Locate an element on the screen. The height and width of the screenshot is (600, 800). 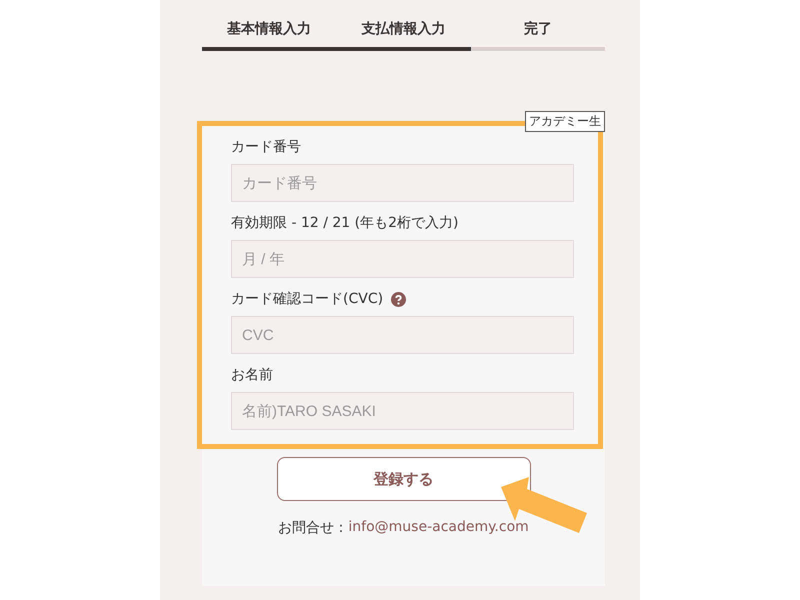
step-label: 完了 is located at coordinates (538, 29).